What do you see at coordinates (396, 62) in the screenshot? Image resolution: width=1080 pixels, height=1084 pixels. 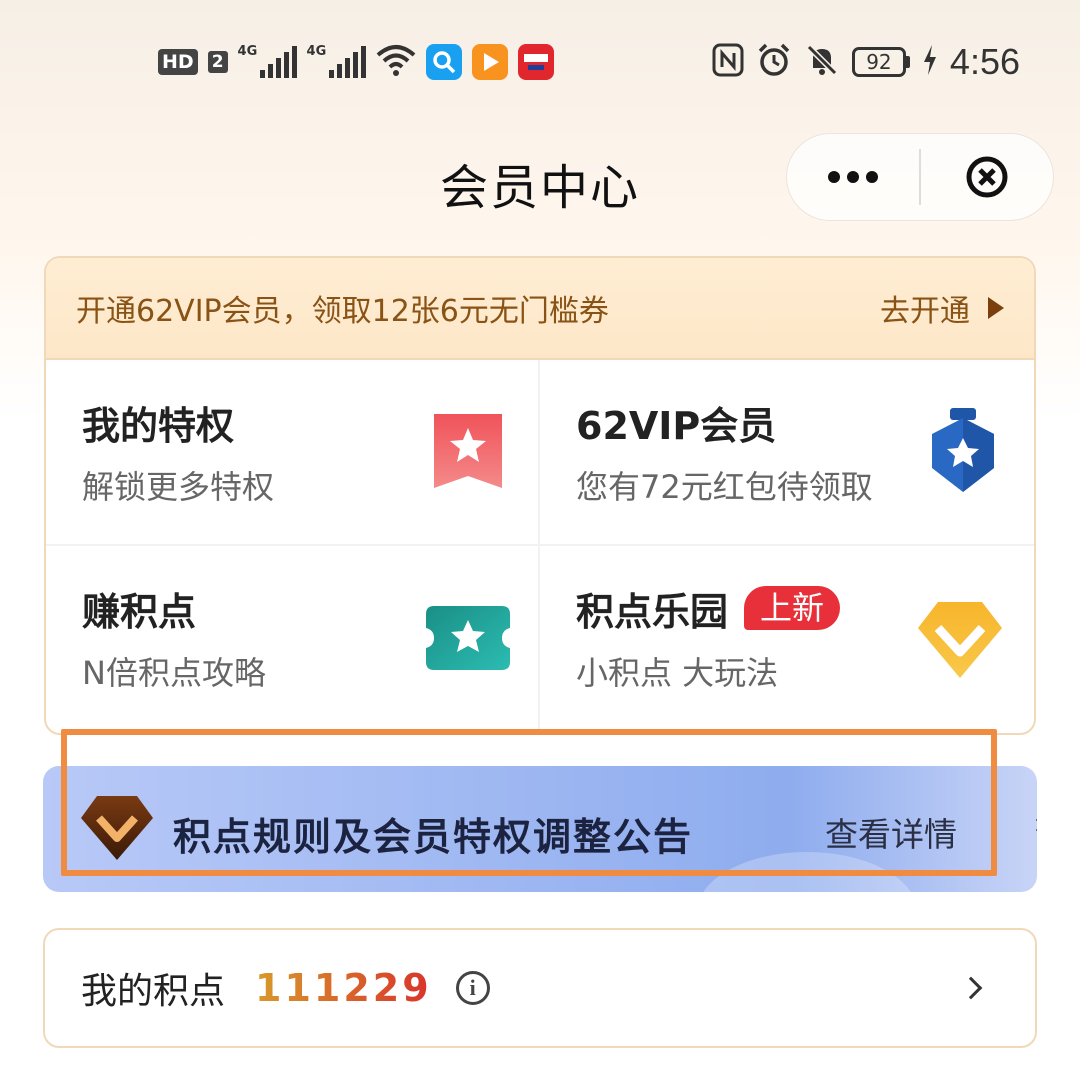 I see `wifi-icon` at bounding box center [396, 62].